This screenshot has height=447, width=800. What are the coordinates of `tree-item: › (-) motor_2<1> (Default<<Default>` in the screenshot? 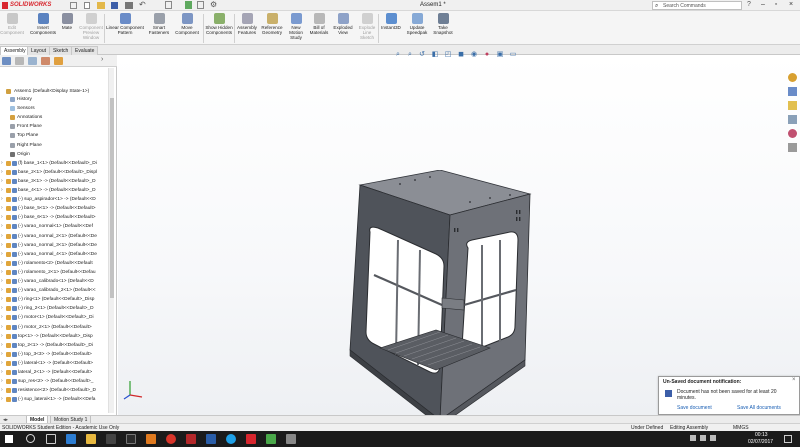 It's located at (55, 327).